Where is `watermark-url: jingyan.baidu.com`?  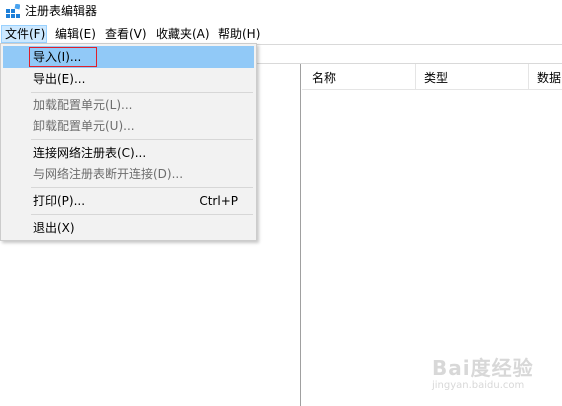 watermark-url: jingyan.baidu.com is located at coordinates (478, 385).